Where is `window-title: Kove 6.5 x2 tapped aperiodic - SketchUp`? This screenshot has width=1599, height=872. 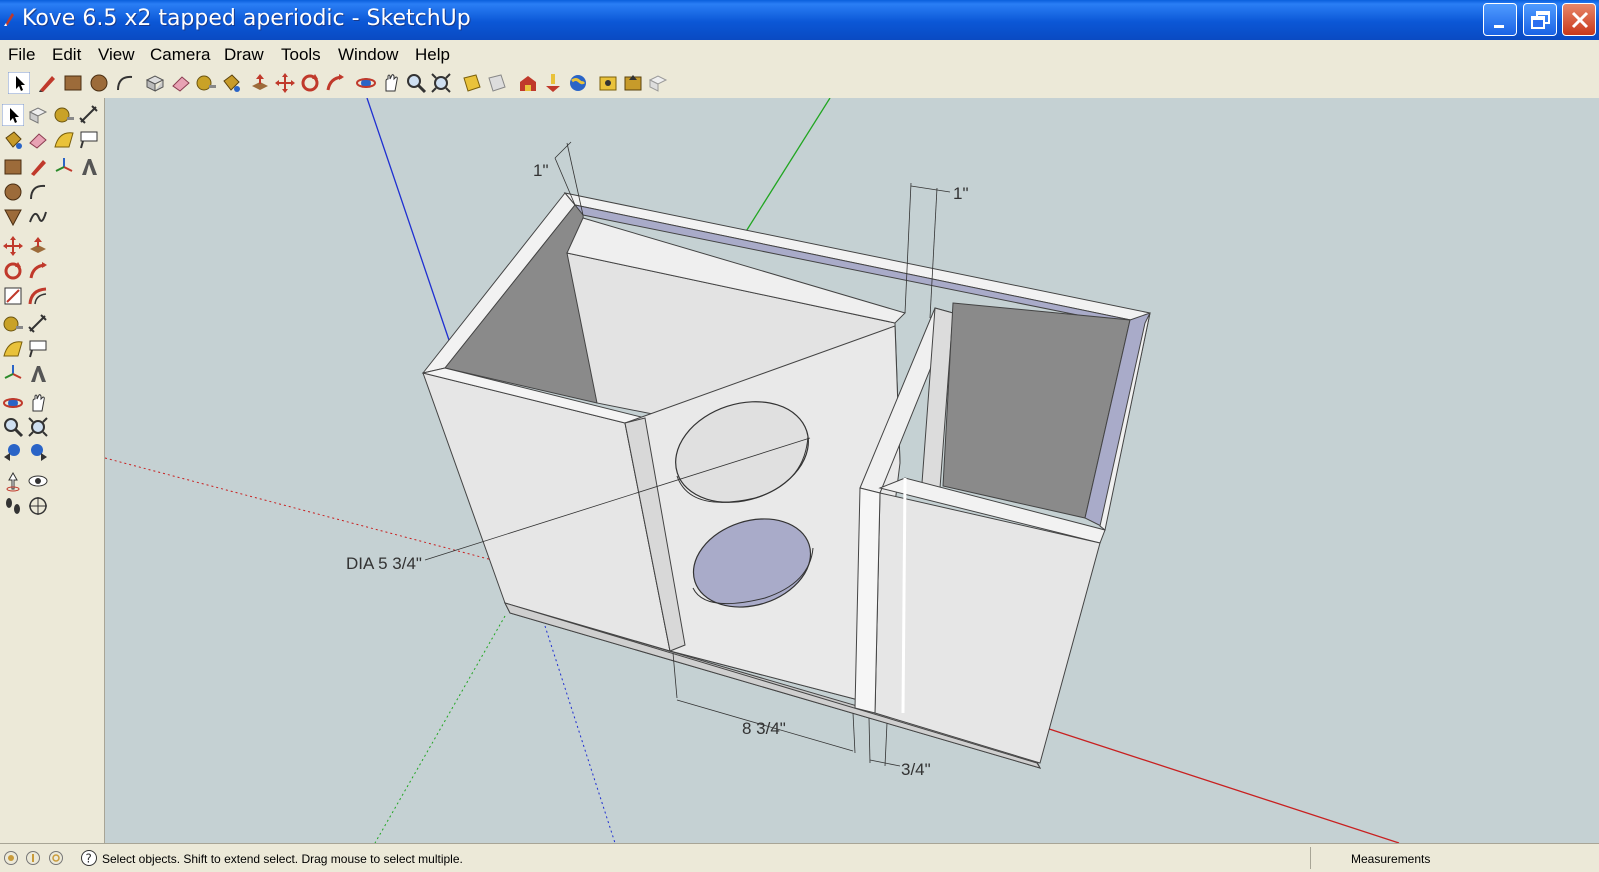 window-title: Kove 6.5 x2 tapped aperiodic - SketchUp is located at coordinates (246, 18).